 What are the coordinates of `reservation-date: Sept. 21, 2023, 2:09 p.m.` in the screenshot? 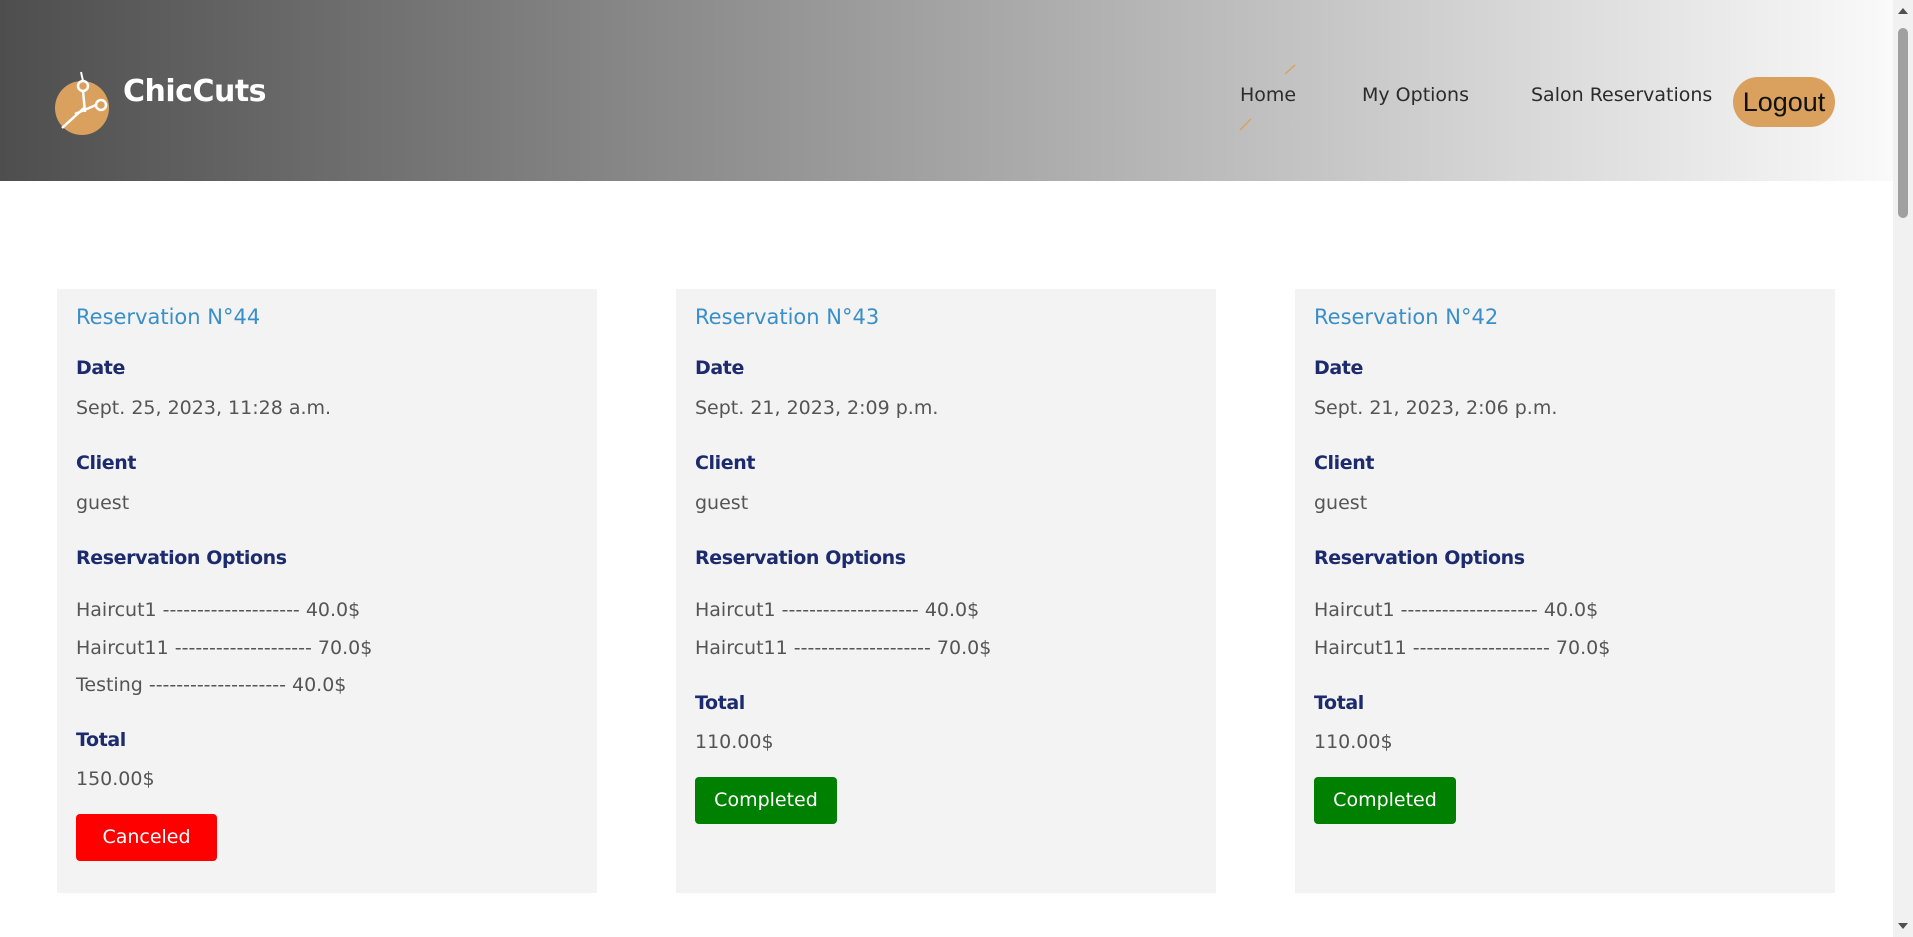 It's located at (817, 408).